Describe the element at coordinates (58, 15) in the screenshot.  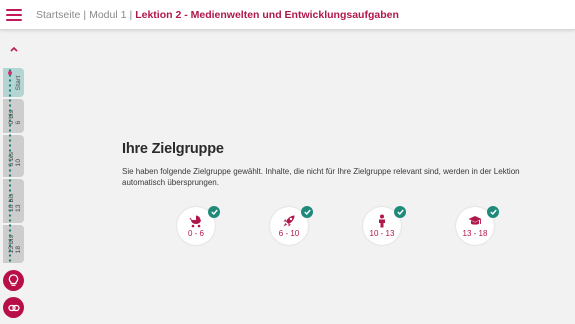
I see `breadcrumb-home: Startseite` at that location.